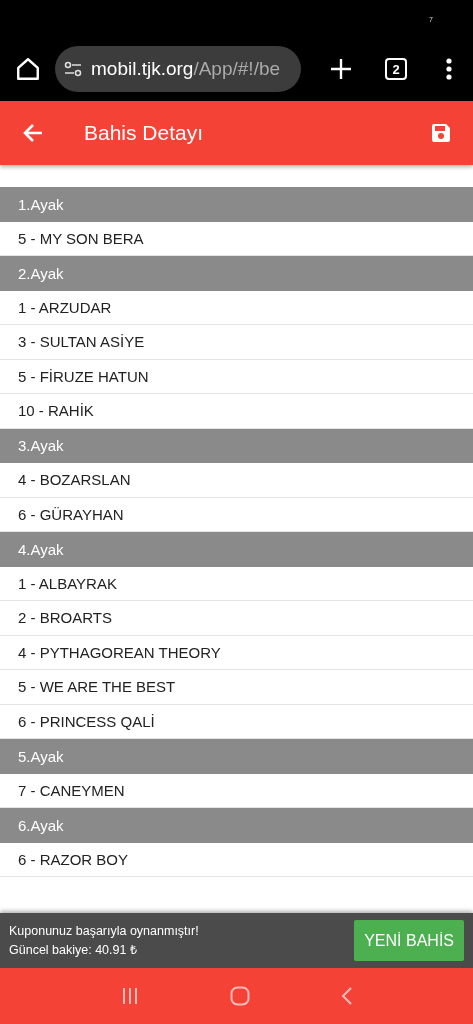 Image resolution: width=473 pixels, height=1024 pixels. Describe the element at coordinates (236, 411) in the screenshot. I see `horse-row: 10 - RAHİK` at that location.